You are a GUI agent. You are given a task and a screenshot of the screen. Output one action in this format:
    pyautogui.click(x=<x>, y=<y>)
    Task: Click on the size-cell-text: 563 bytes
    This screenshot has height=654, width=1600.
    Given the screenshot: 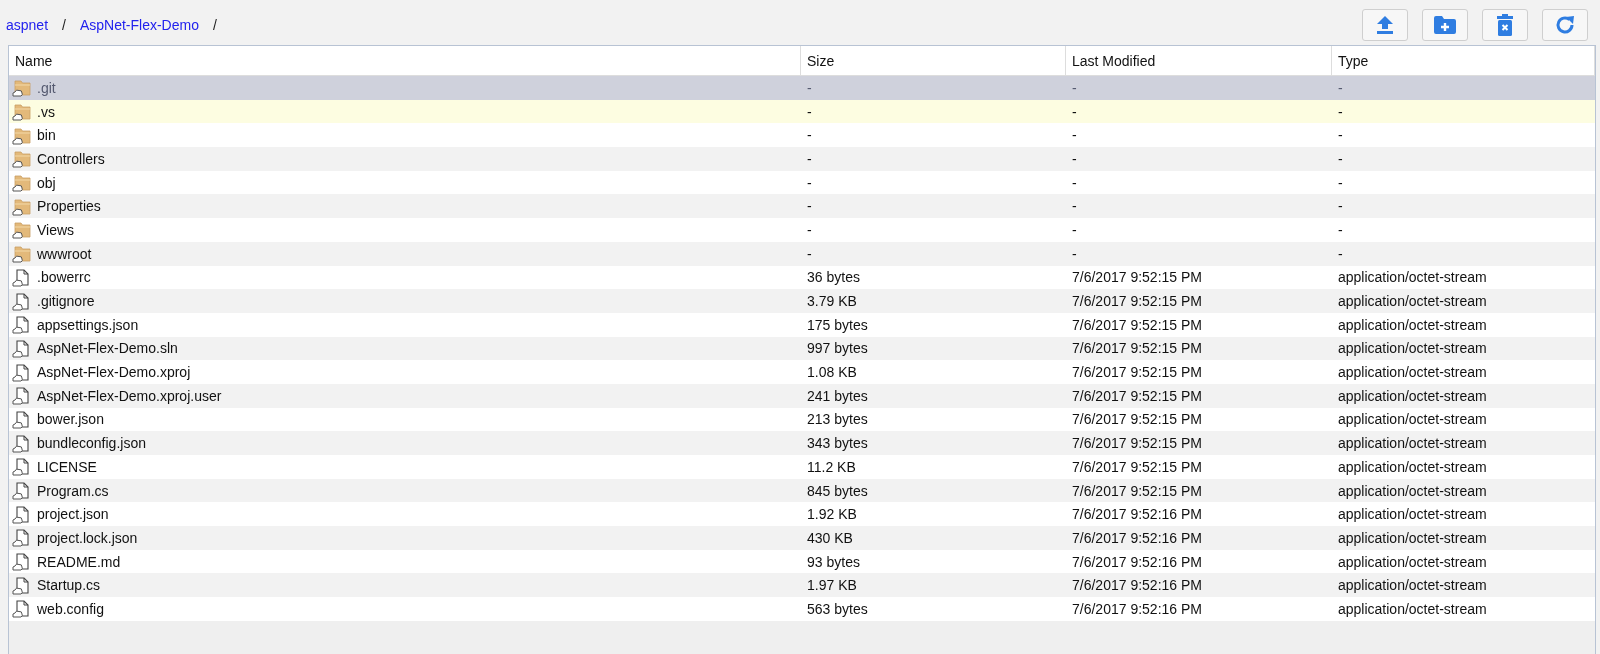 What is the action you would take?
    pyautogui.click(x=837, y=609)
    